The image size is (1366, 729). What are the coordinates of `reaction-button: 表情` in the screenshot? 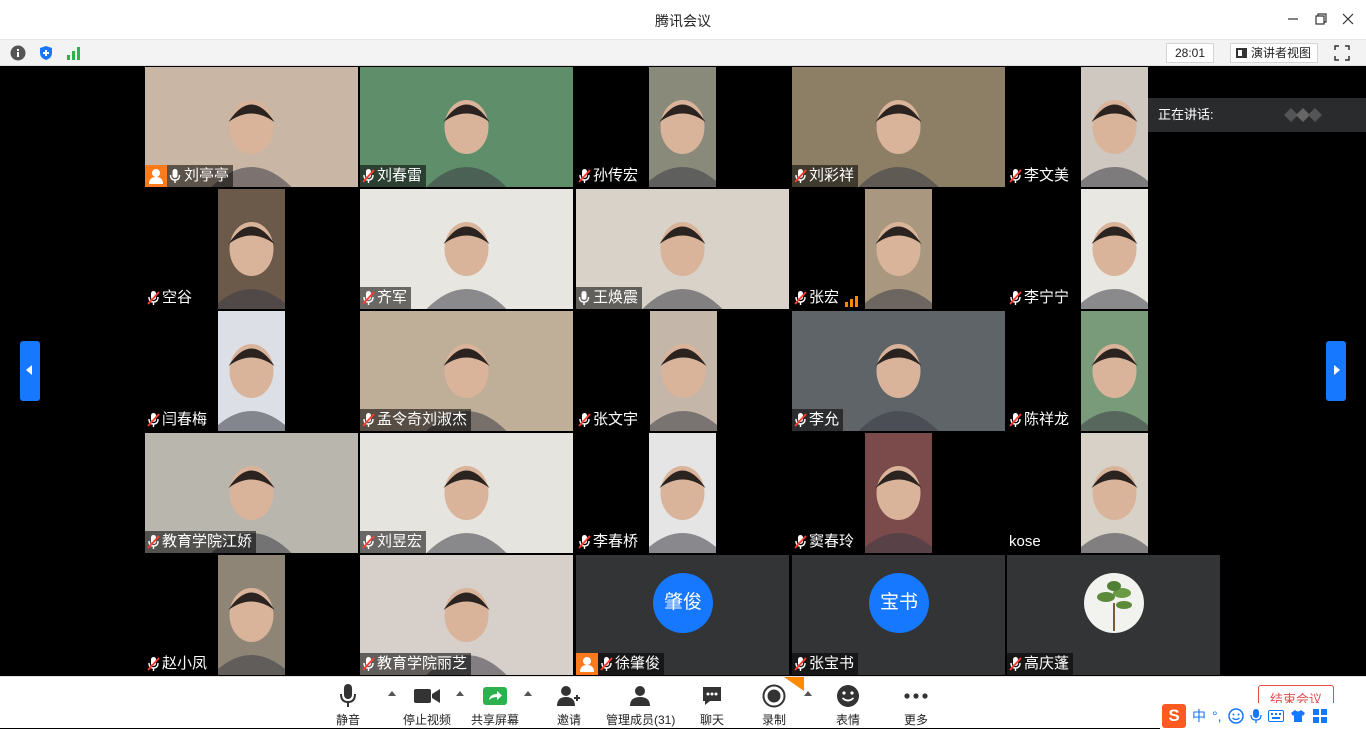 It's located at (848, 705).